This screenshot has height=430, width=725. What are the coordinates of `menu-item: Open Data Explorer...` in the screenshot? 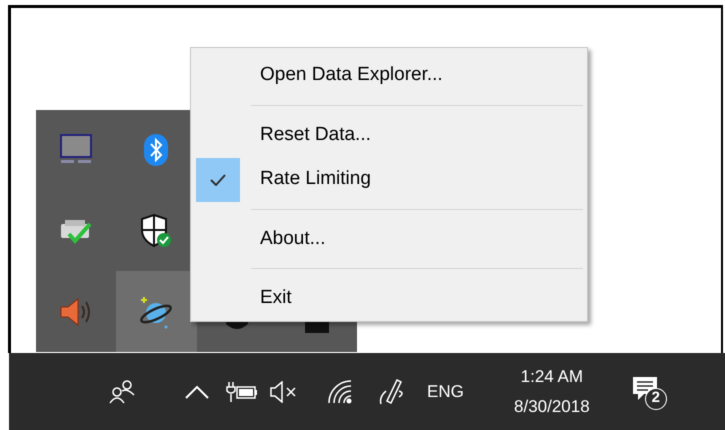 It's located at (389, 75).